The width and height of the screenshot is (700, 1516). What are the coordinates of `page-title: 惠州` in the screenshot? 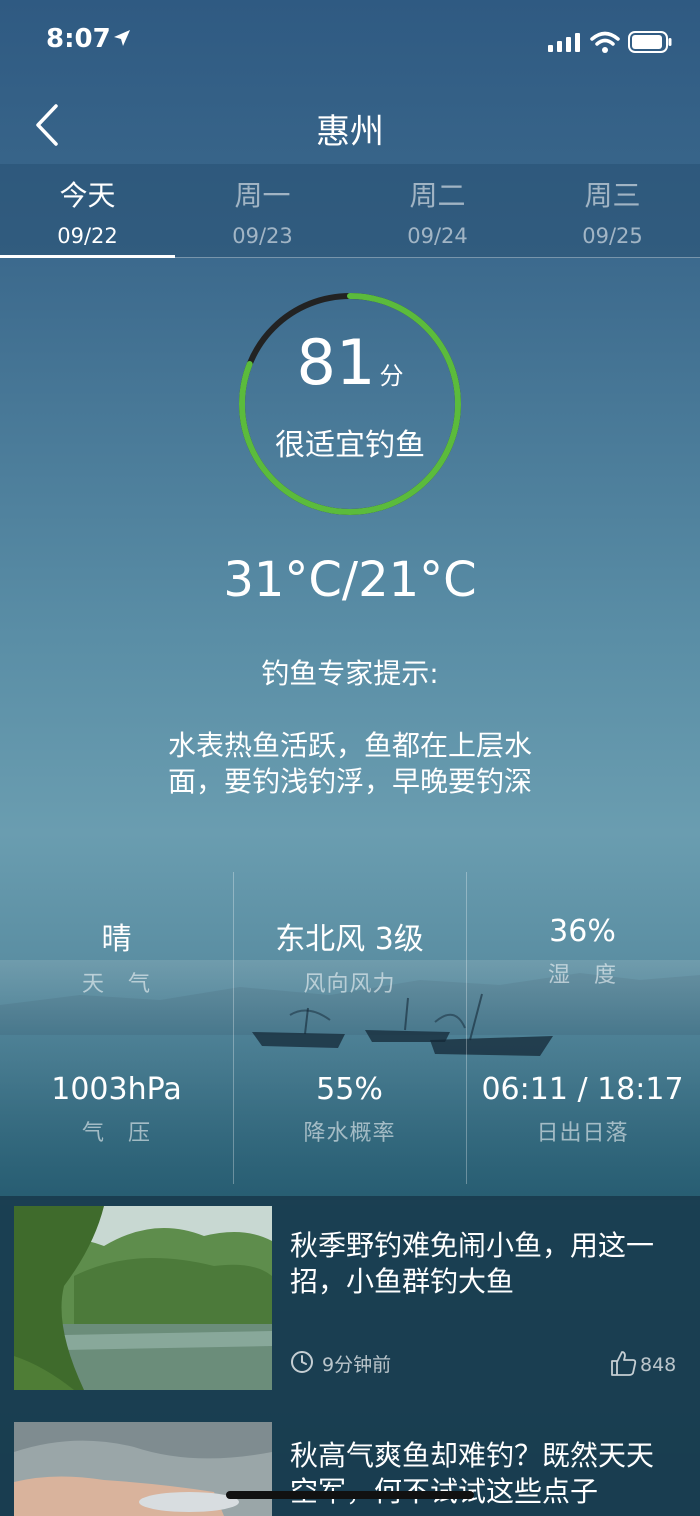 It's located at (350, 132).